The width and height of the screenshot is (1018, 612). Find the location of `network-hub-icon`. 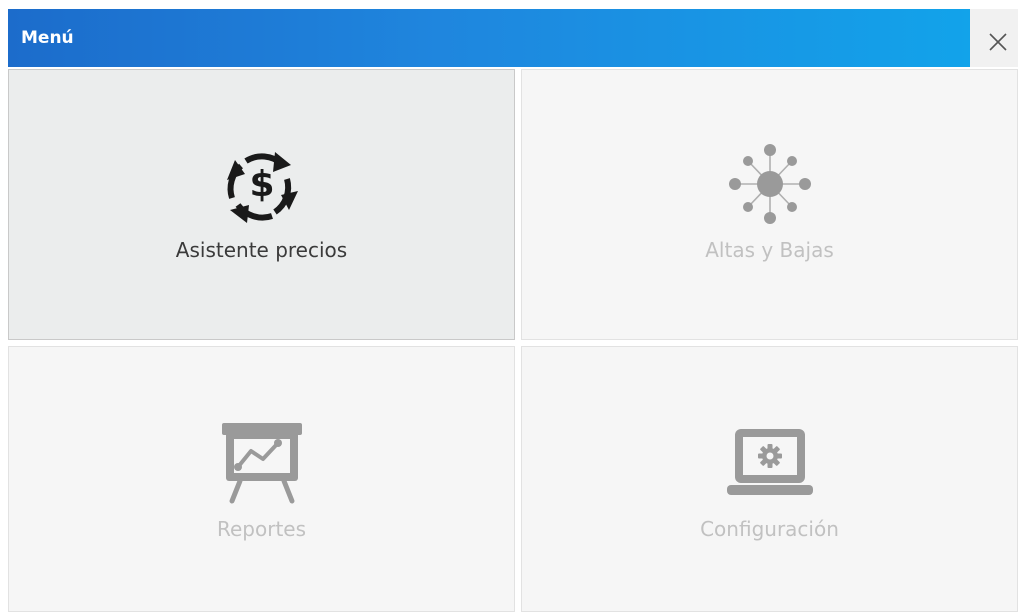

network-hub-icon is located at coordinates (769, 184).